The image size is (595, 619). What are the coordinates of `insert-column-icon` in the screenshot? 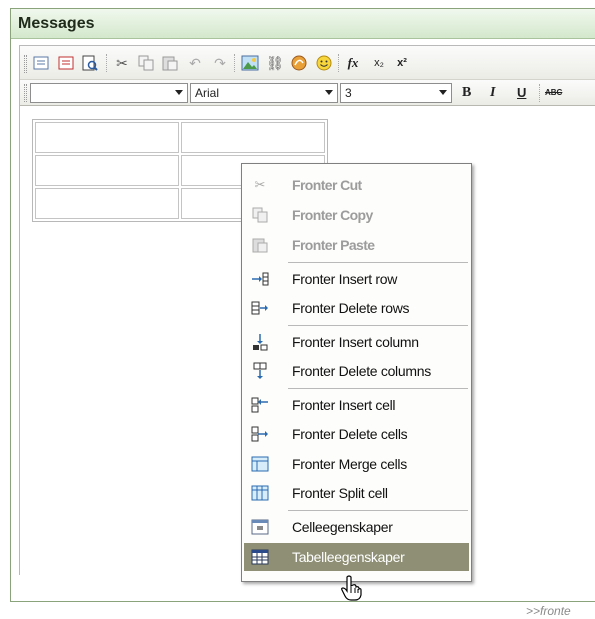 It's located at (260, 342).